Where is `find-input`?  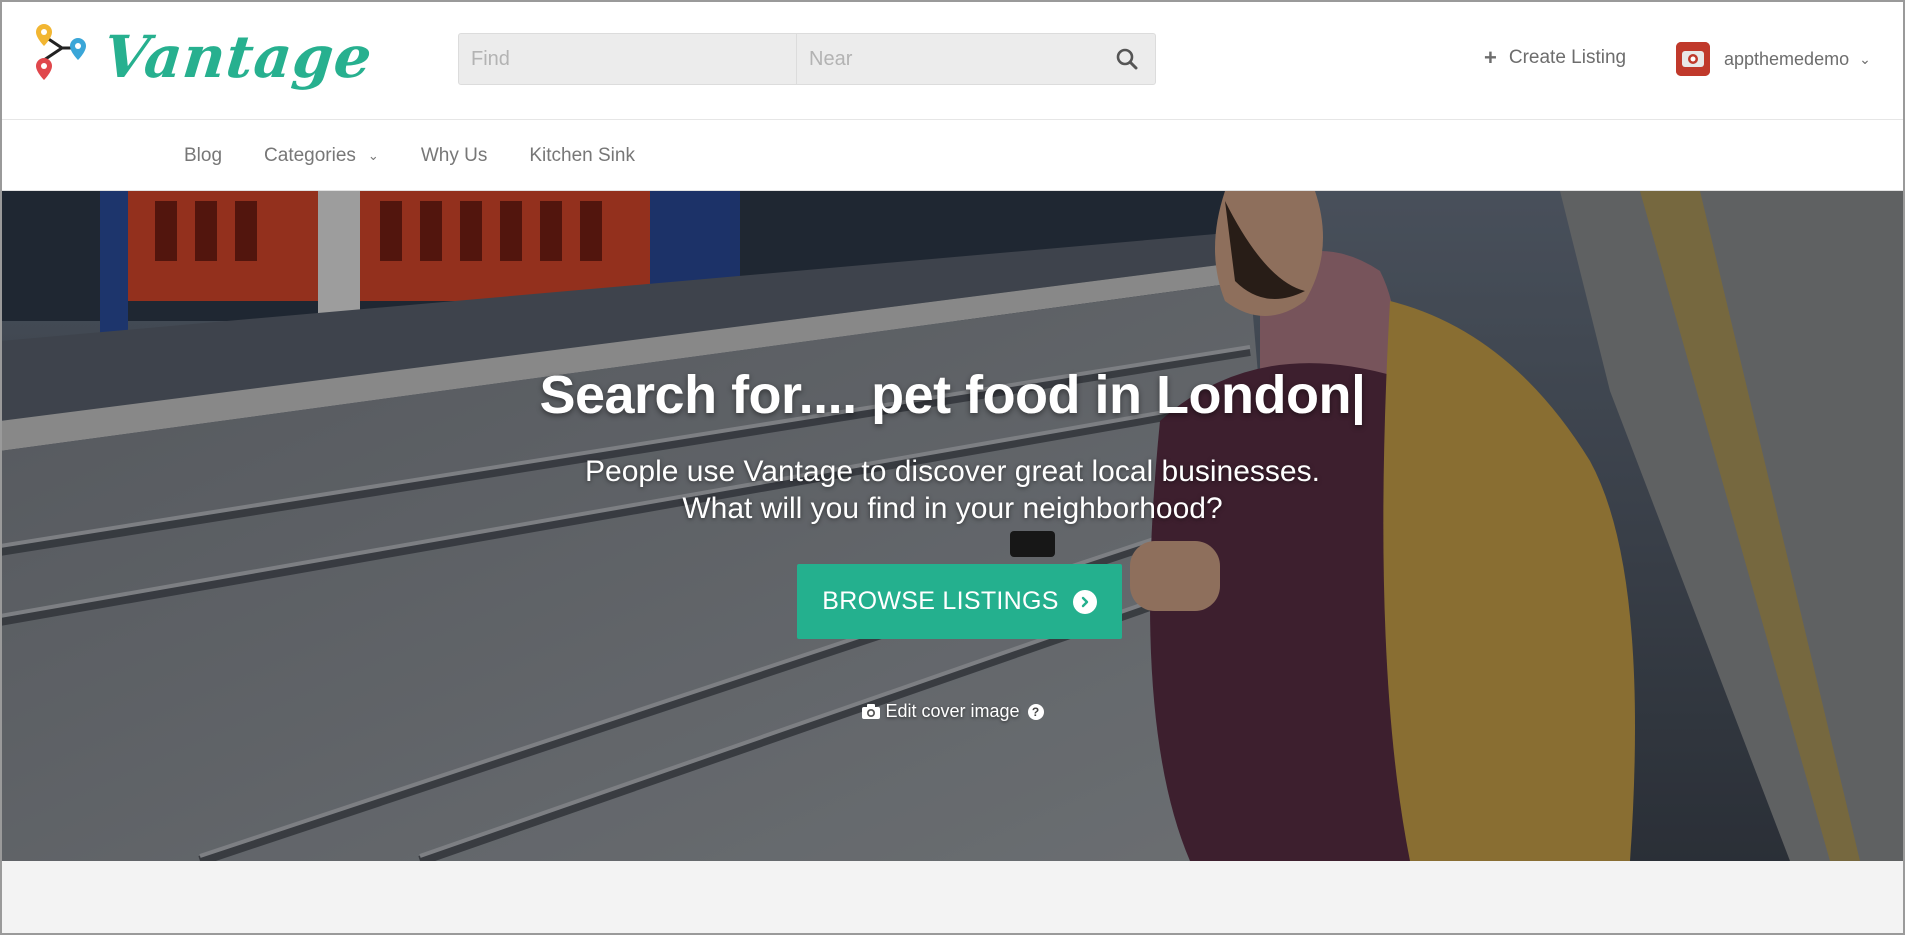 find-input is located at coordinates (628, 59).